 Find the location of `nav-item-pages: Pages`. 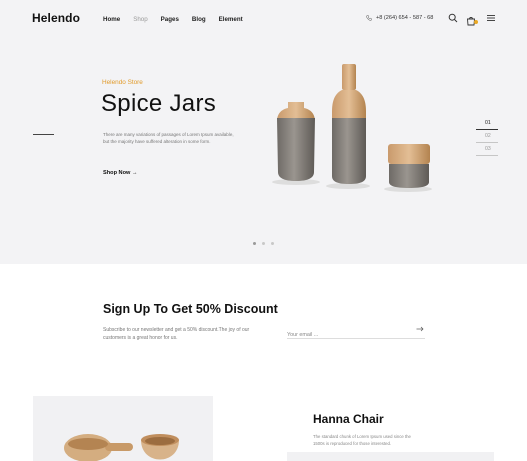

nav-item-pages: Pages is located at coordinates (170, 19).